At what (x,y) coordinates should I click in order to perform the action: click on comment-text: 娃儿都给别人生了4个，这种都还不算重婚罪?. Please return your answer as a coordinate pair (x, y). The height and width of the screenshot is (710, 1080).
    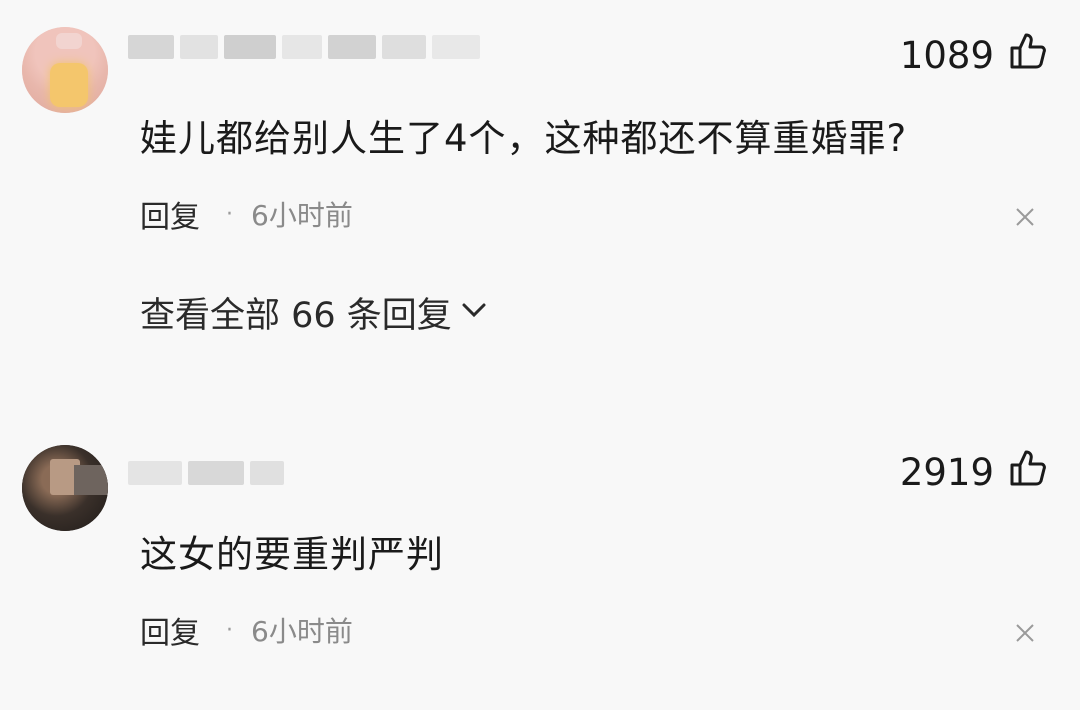
    Looking at the image, I should click on (524, 138).